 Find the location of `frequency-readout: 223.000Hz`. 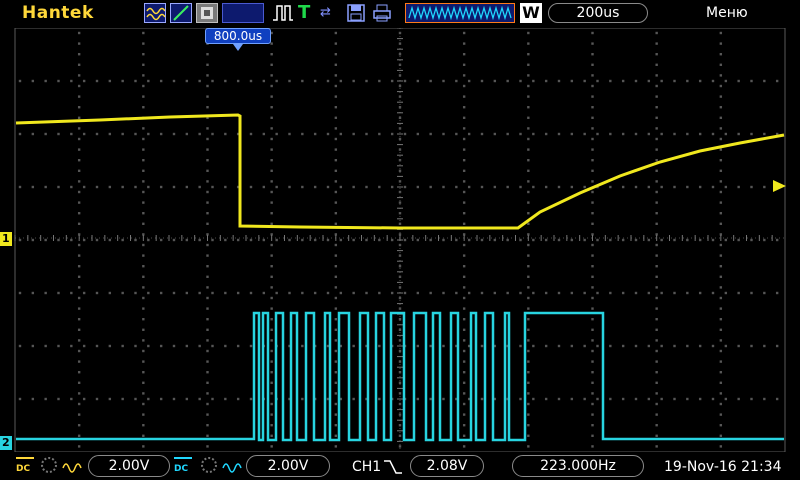

frequency-readout: 223.000Hz is located at coordinates (578, 466).